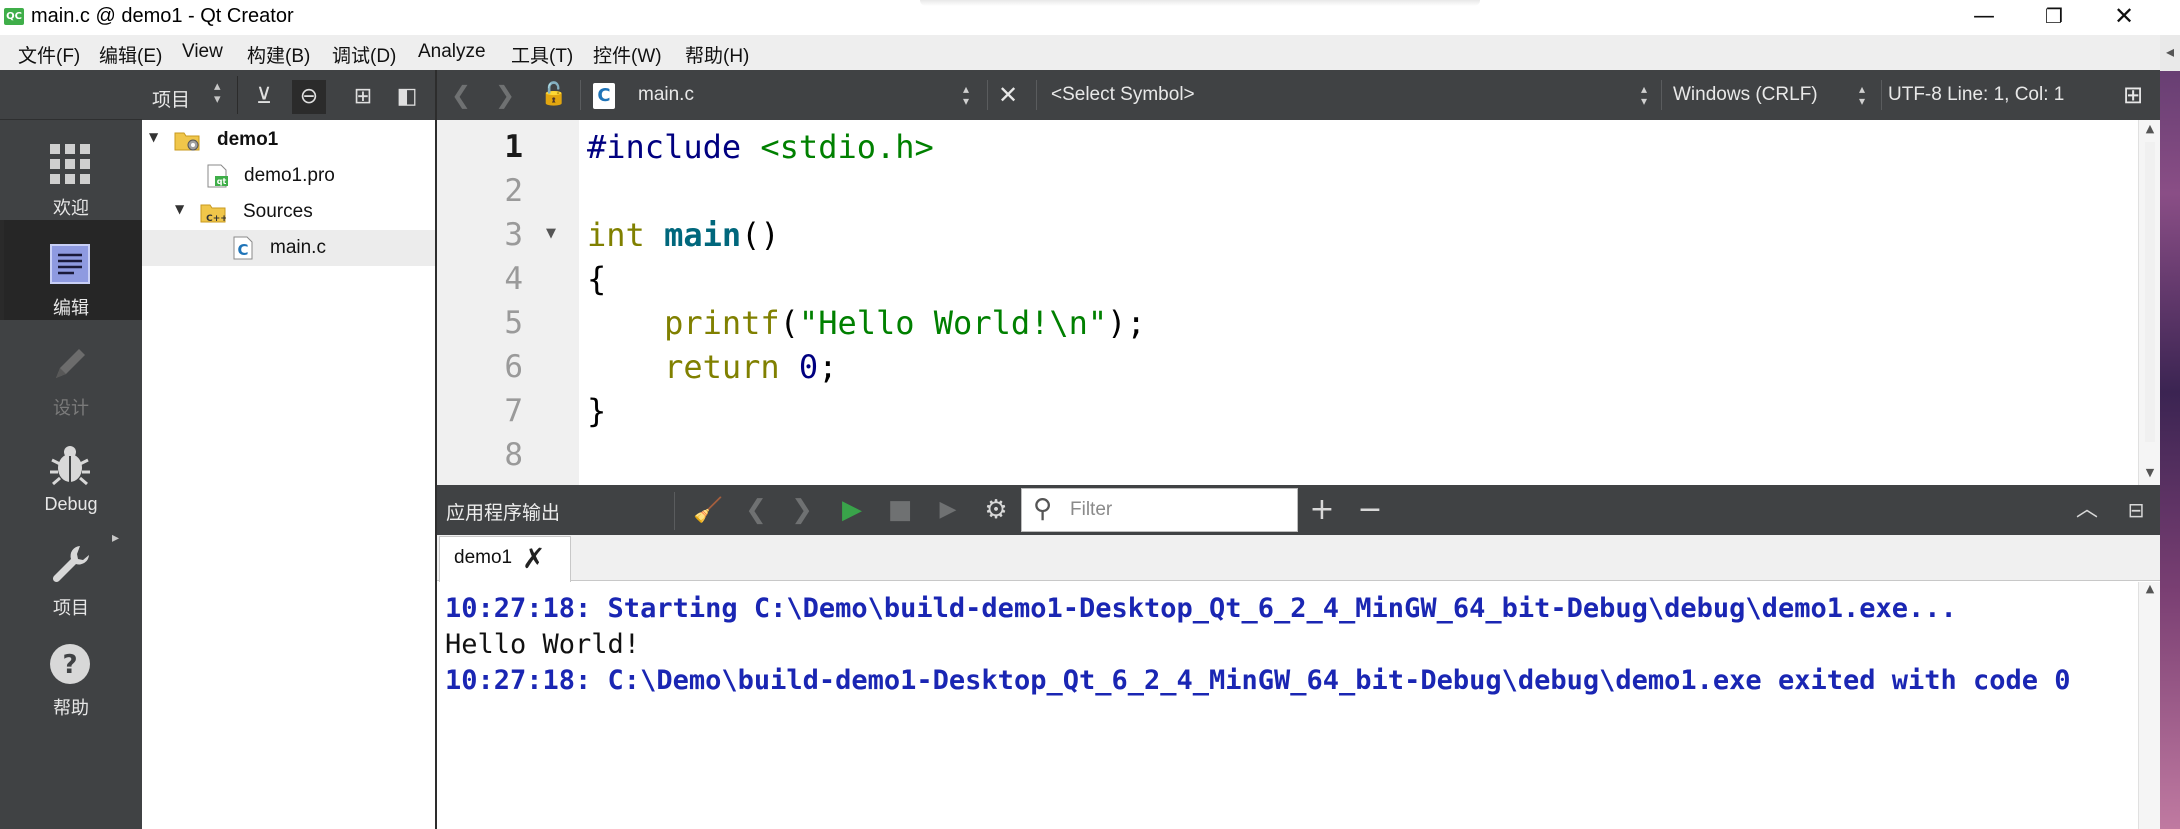  Describe the element at coordinates (213, 214) in the screenshot. I see `source-folder-icon: C++` at that location.